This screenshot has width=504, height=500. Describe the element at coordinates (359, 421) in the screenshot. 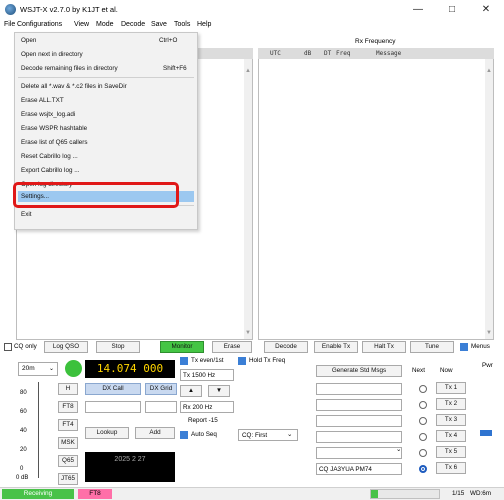

I see `tx3-message-input` at that location.